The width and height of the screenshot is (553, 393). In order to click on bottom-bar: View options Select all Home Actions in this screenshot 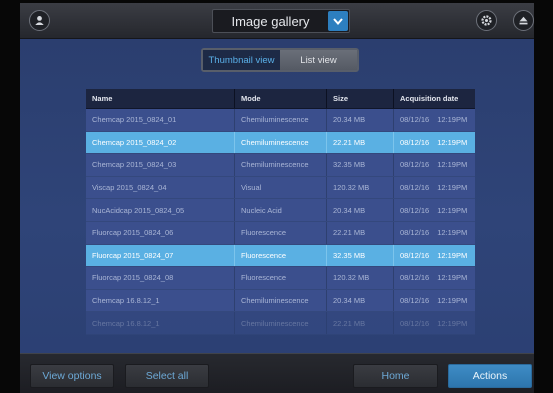, I will do `click(277, 373)`.